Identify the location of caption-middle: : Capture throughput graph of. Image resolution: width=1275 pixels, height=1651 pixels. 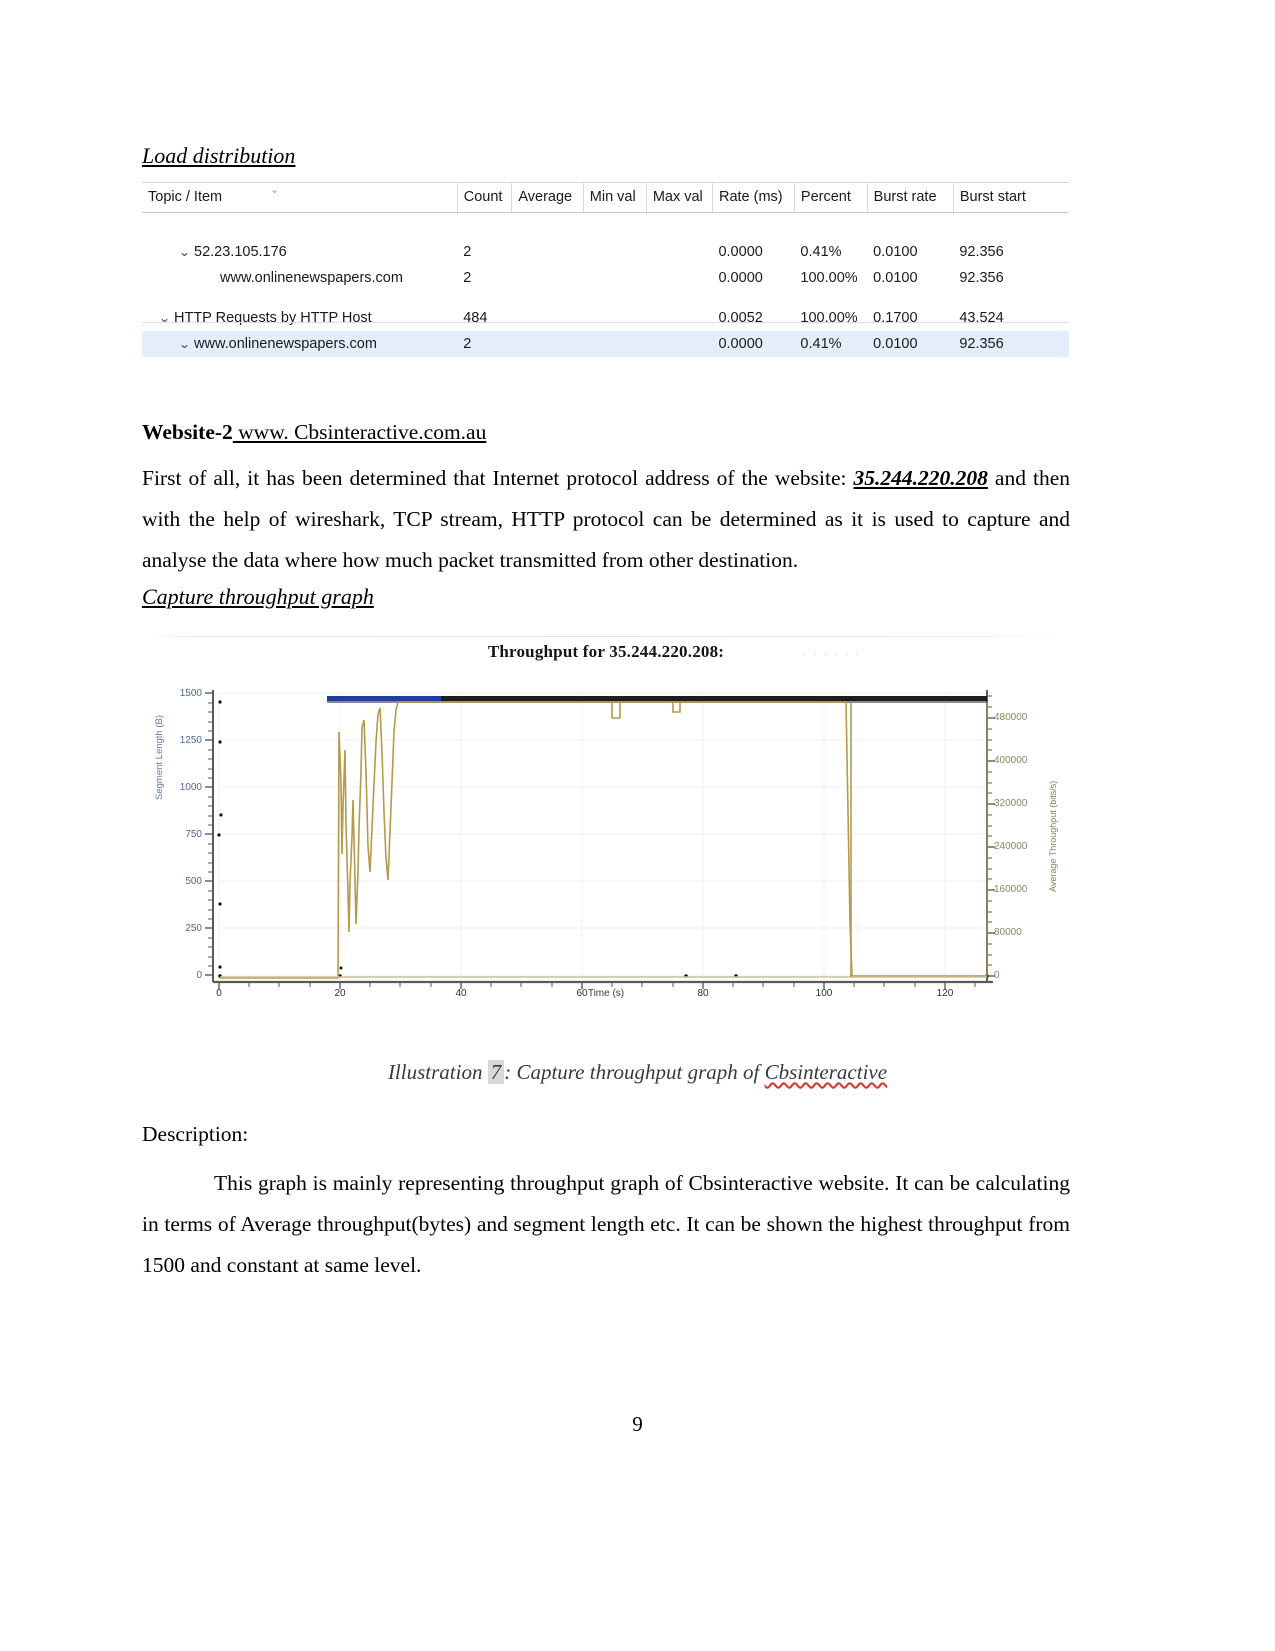
(634, 1072).